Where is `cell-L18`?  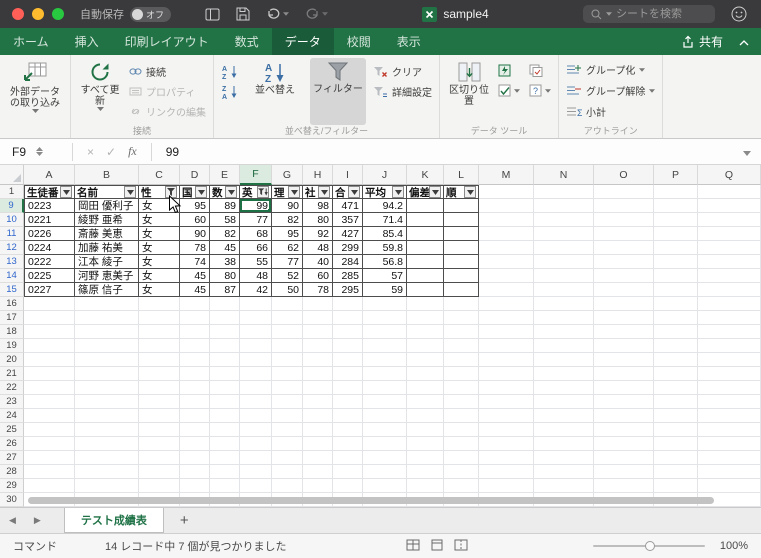 cell-L18 is located at coordinates (461, 332).